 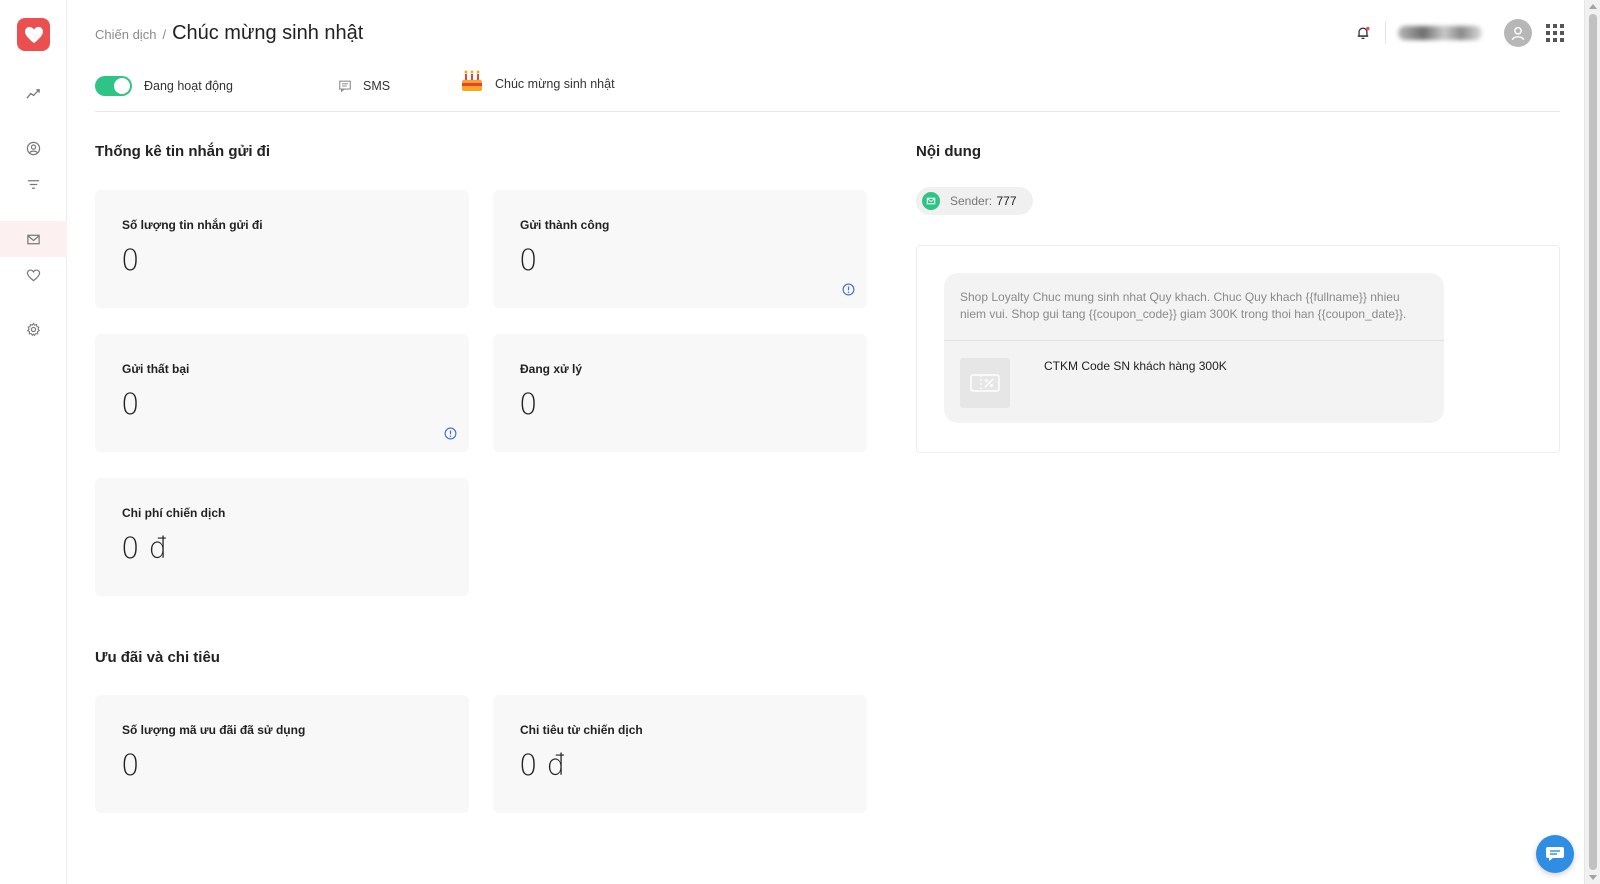 What do you see at coordinates (931, 201) in the screenshot?
I see `sender-mail-icon` at bounding box center [931, 201].